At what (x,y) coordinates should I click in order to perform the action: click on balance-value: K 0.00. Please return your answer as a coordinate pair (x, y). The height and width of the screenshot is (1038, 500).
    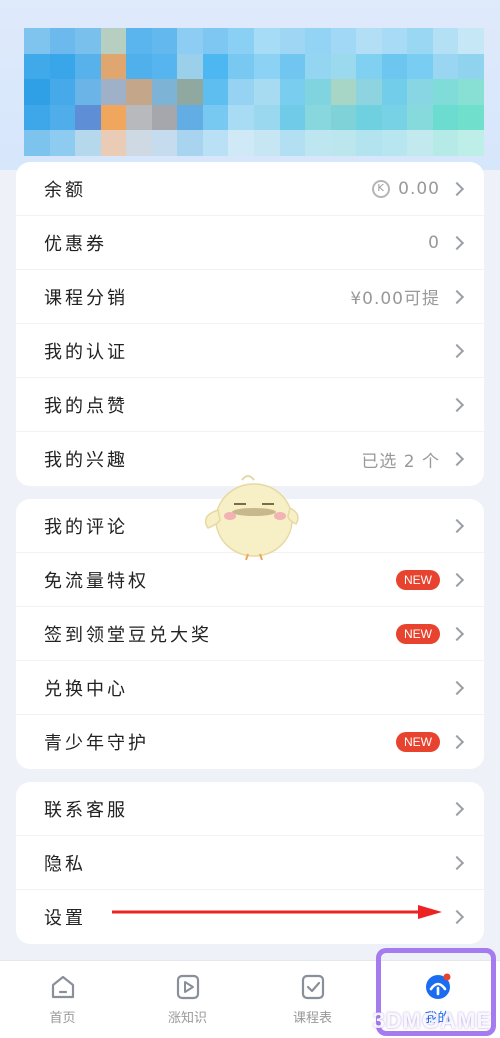
    Looking at the image, I should click on (406, 189).